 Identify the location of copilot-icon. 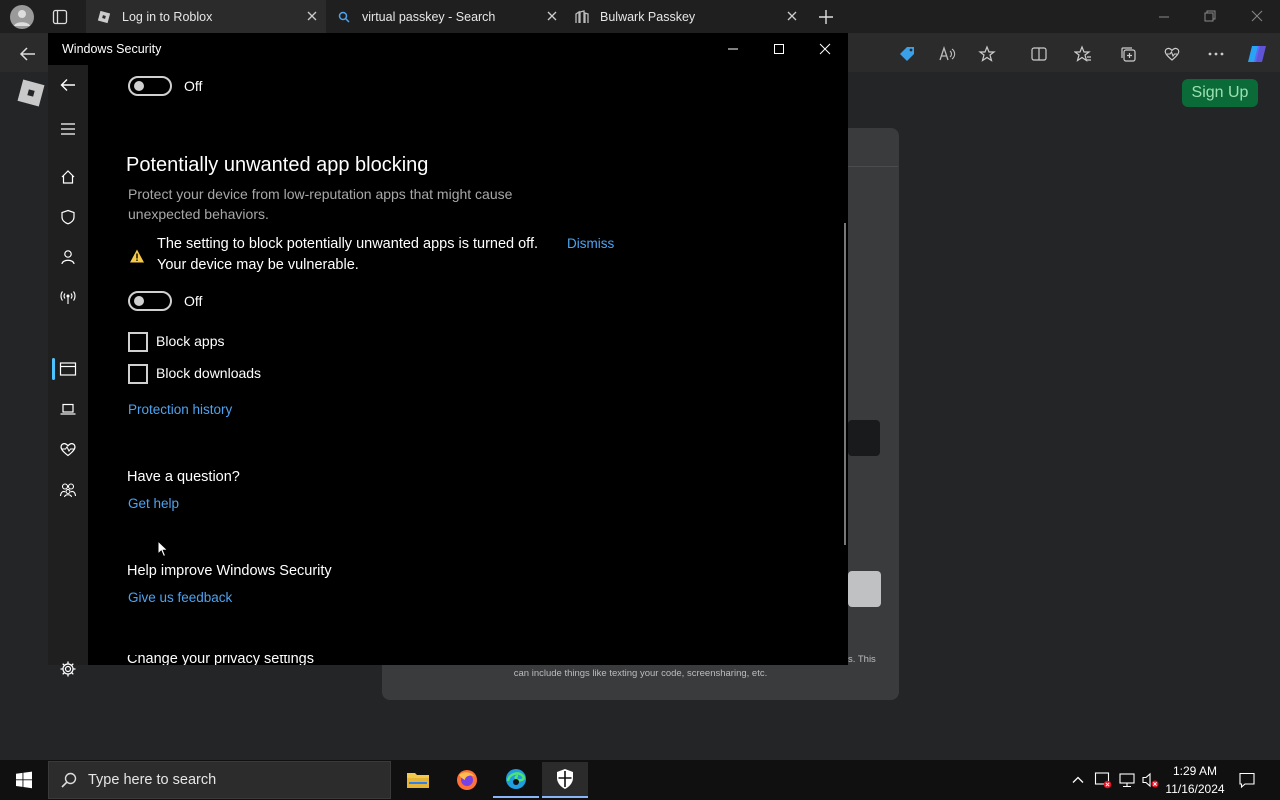
(1258, 54).